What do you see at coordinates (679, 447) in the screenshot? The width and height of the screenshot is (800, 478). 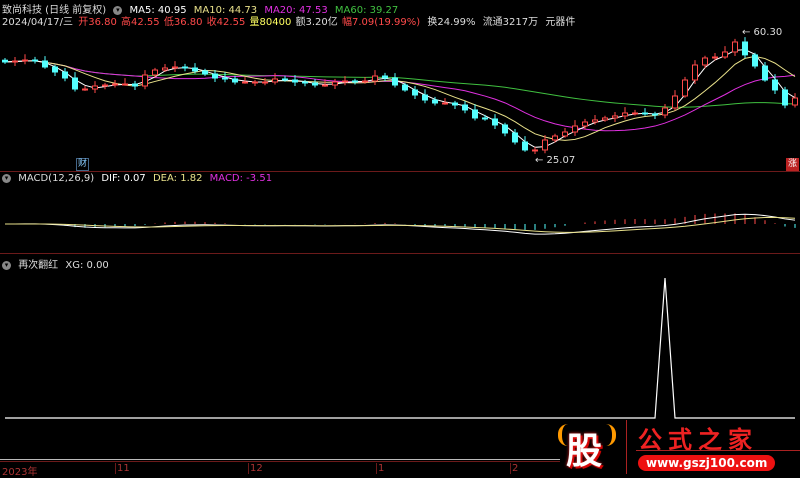 I see `watermark-logo: 股 公式之家 www.gszj100.com` at bounding box center [679, 447].